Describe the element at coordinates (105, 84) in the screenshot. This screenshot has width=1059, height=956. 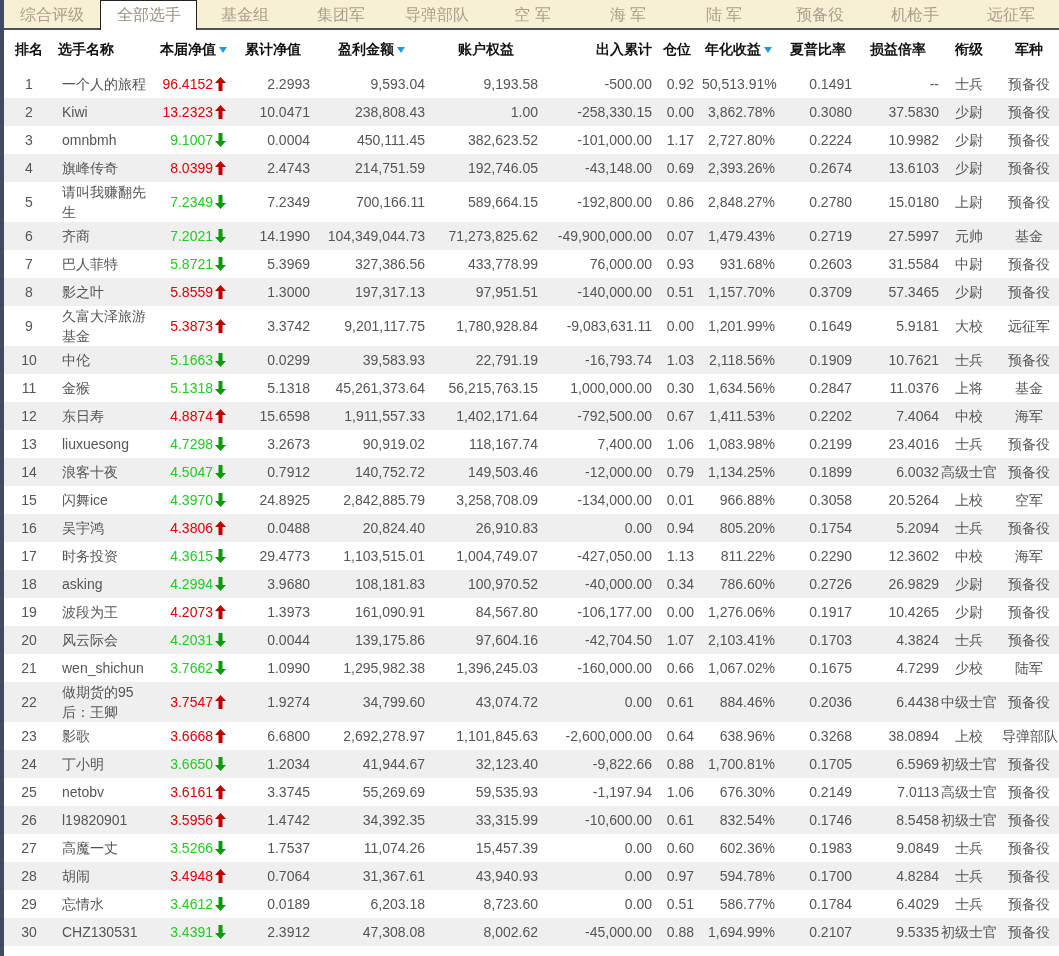
I see `player-name: 一个人的旅程` at that location.